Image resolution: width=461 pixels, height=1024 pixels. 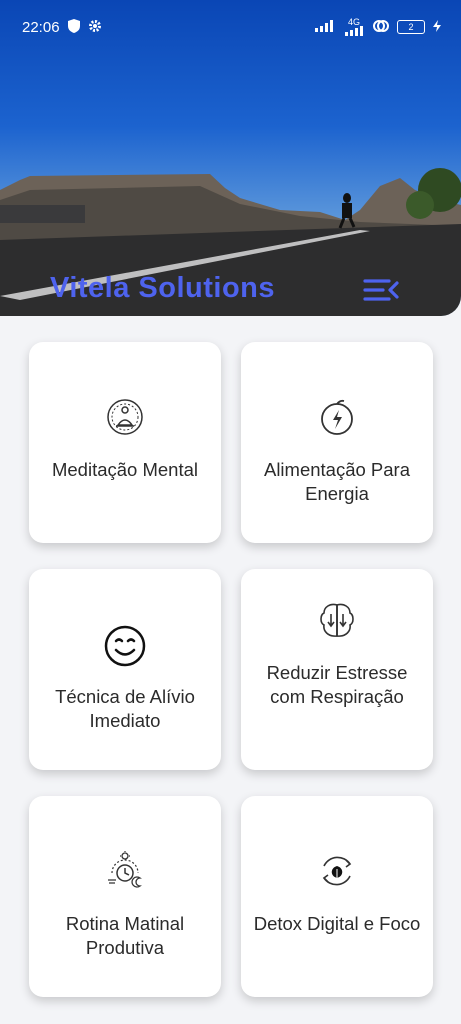 I want to click on brain-breath-icon, so click(x=337, y=623).